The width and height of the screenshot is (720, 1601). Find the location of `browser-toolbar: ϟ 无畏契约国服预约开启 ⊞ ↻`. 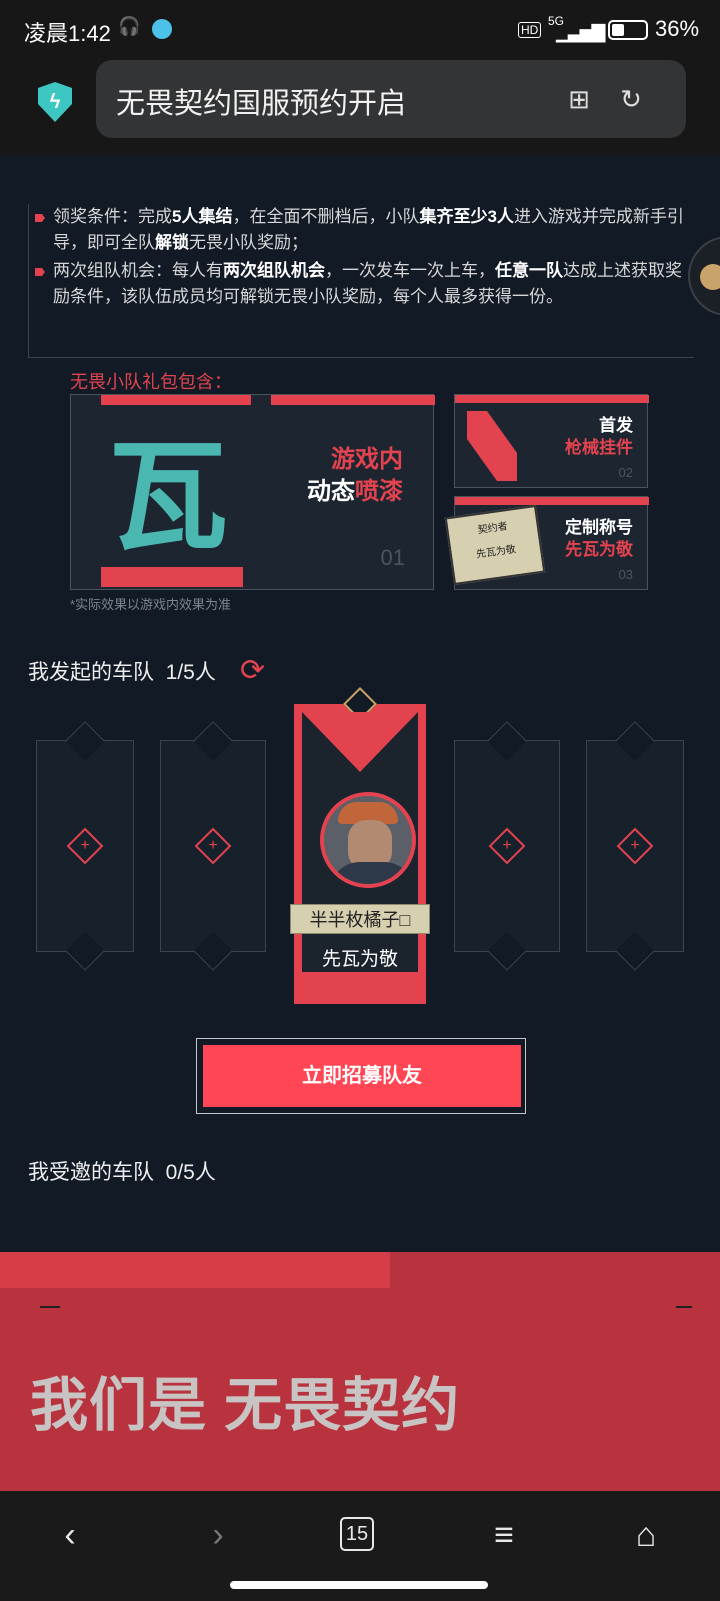

browser-toolbar: ϟ 无畏契约国服预约开启 ⊞ ↻ is located at coordinates (360, 108).